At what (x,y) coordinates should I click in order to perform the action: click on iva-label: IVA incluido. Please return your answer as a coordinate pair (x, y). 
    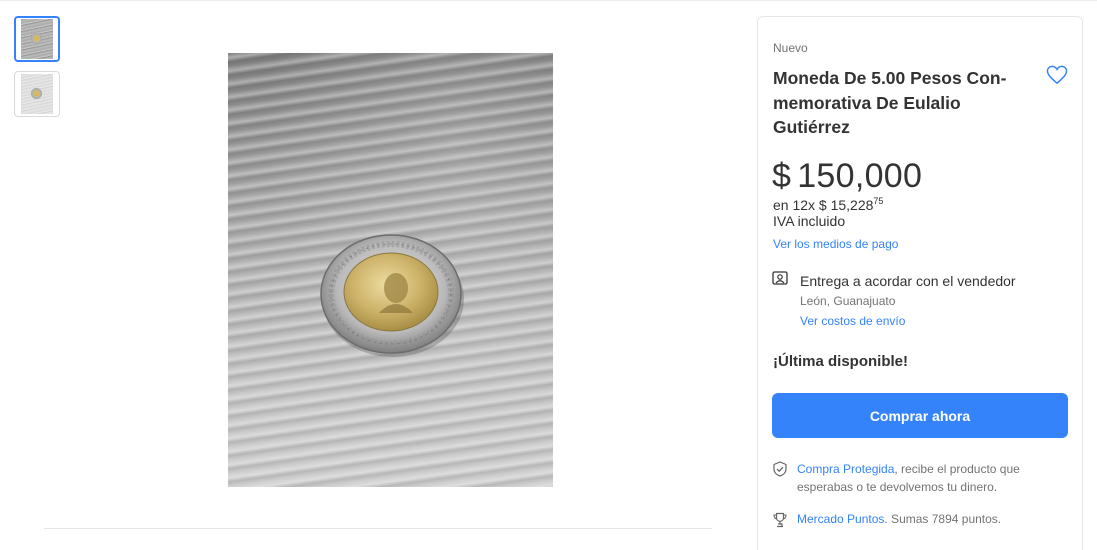
    Looking at the image, I should click on (809, 221).